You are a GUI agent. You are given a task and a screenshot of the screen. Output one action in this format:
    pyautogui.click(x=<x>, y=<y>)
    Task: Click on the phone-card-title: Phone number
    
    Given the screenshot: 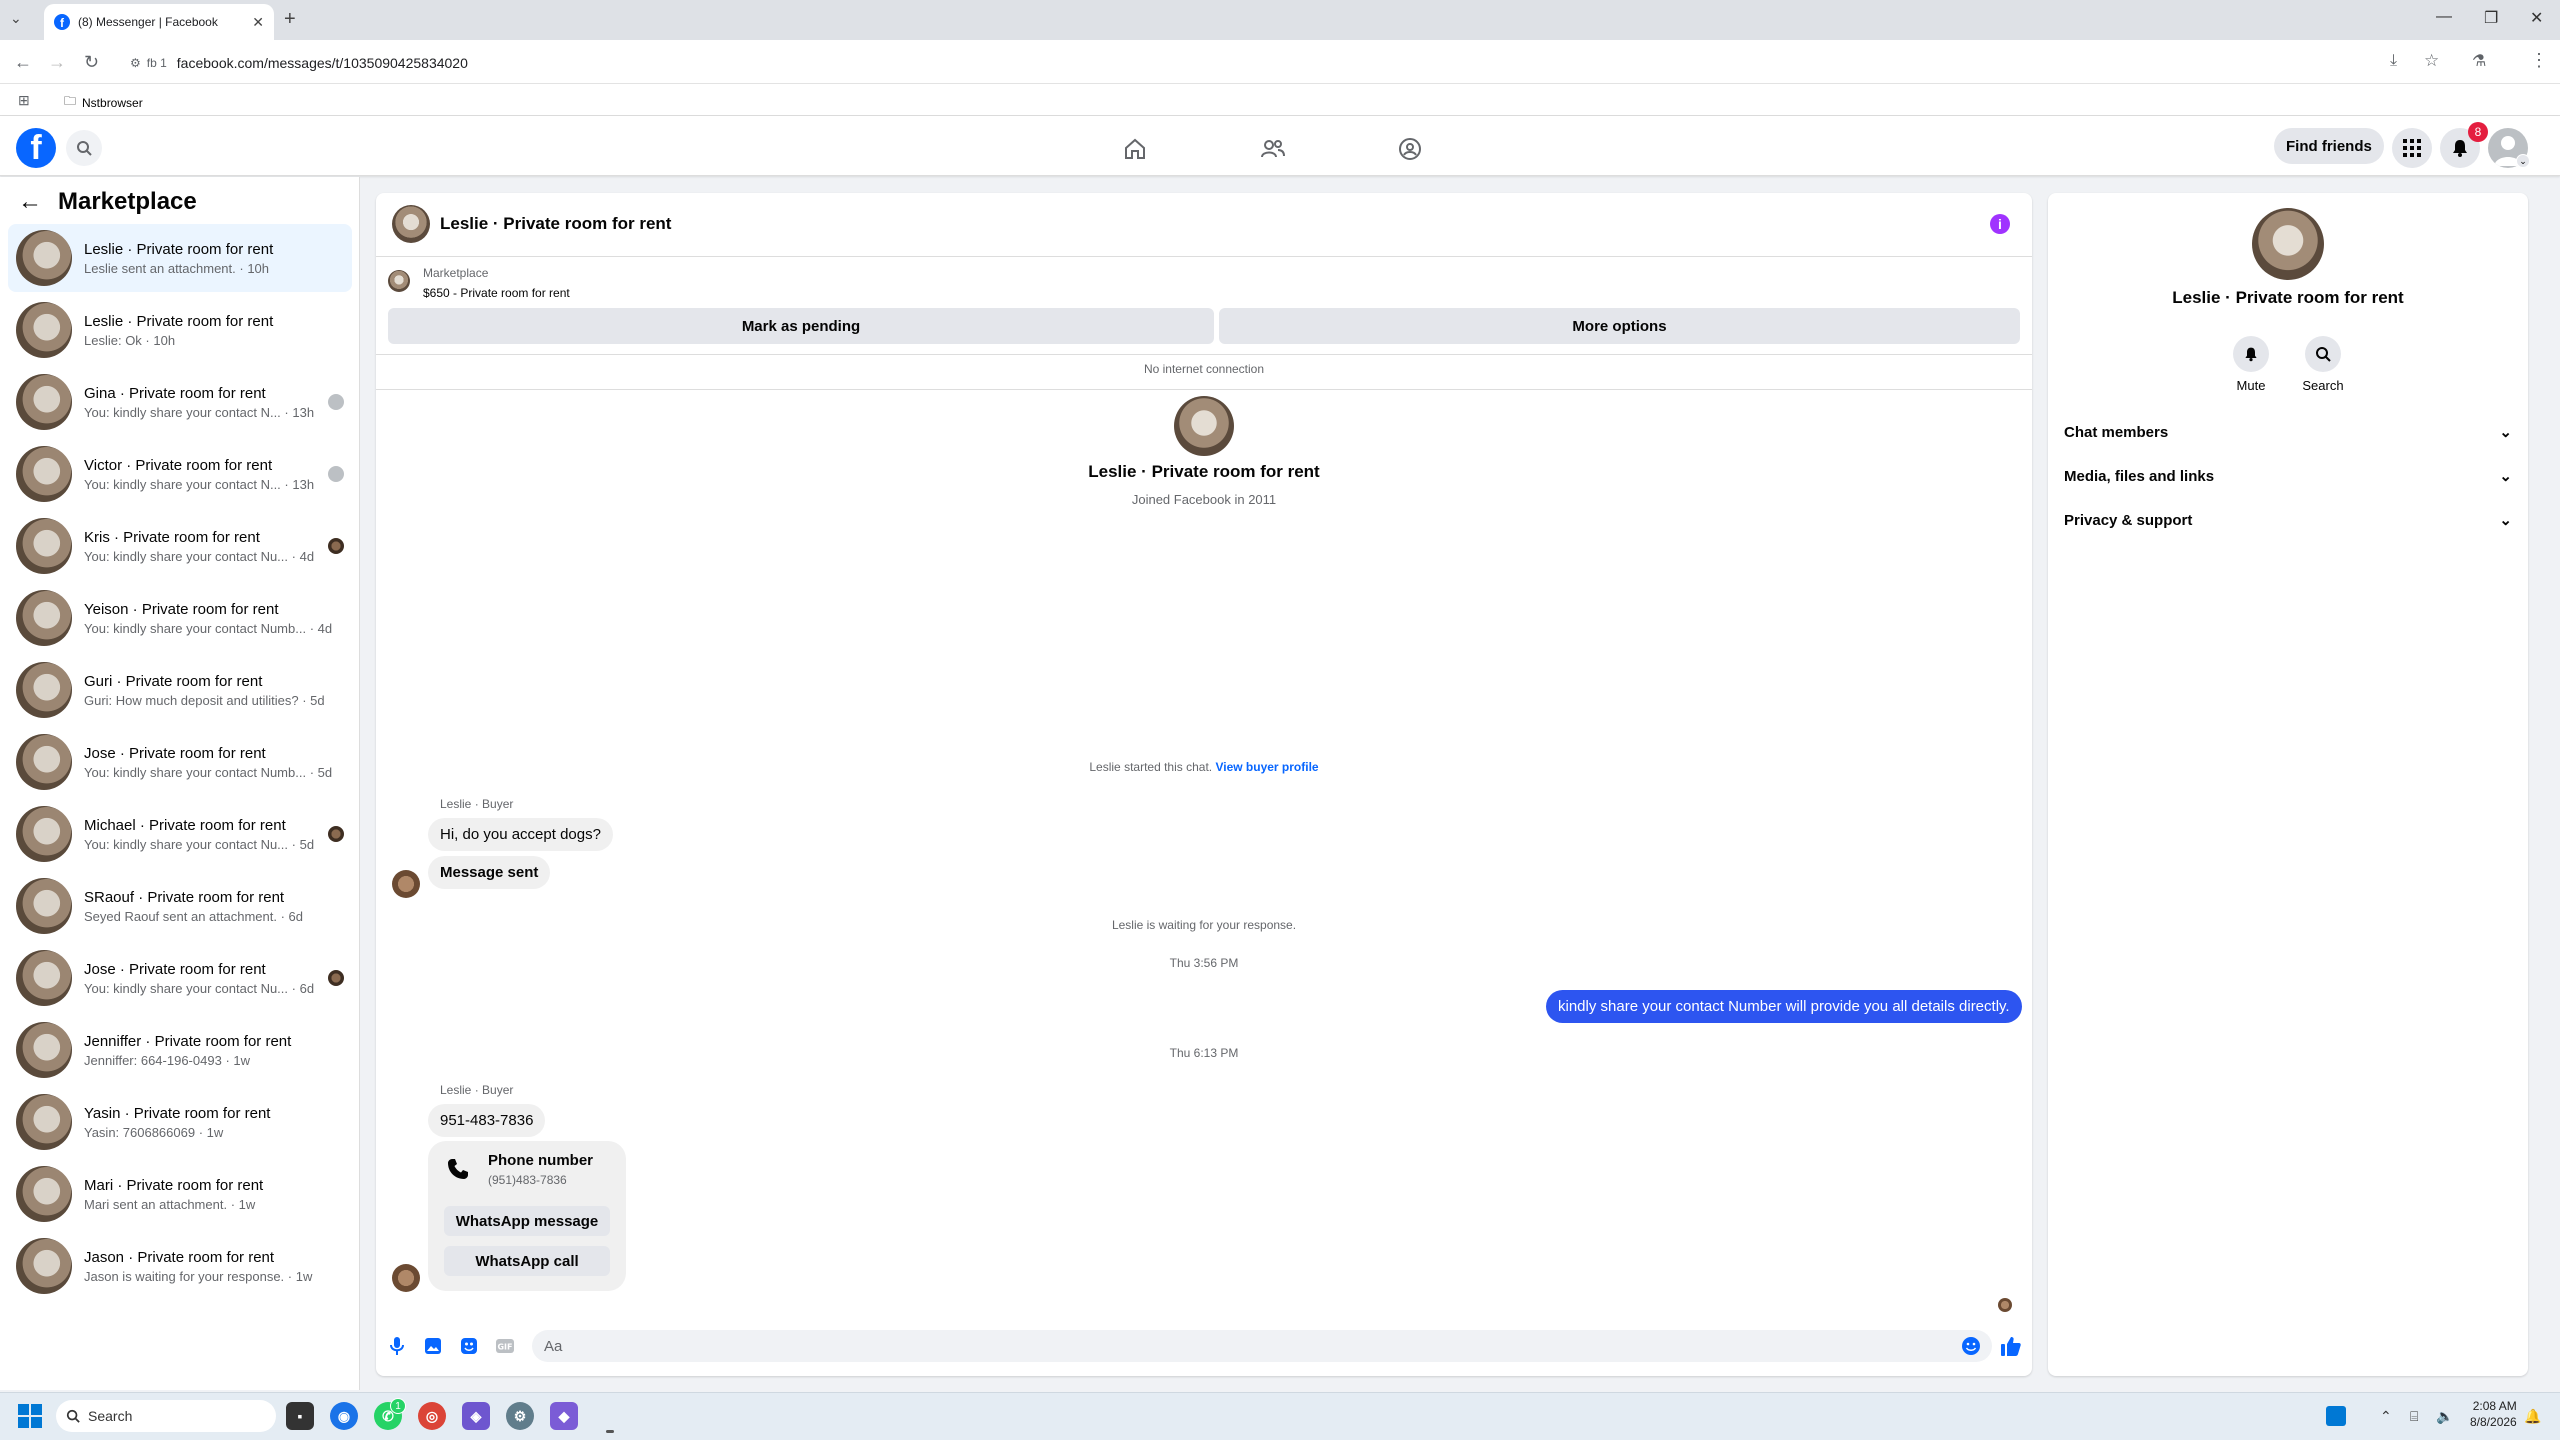 What is the action you would take?
    pyautogui.click(x=541, y=1160)
    